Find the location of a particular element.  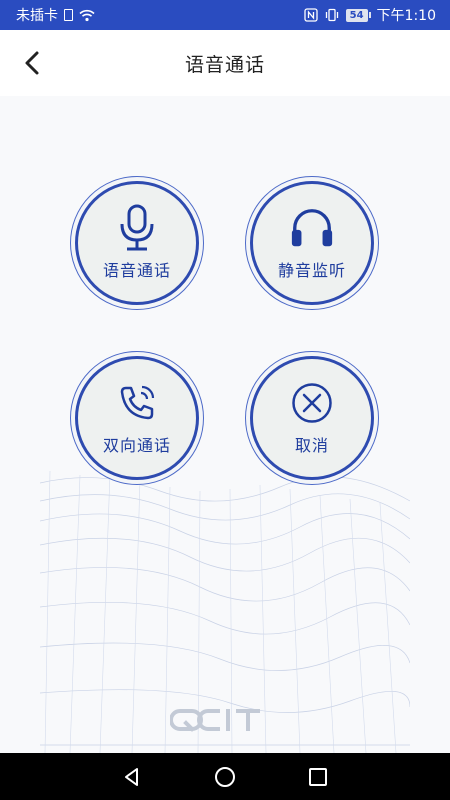

voice-call-inner: 语音通话 is located at coordinates (137, 243).